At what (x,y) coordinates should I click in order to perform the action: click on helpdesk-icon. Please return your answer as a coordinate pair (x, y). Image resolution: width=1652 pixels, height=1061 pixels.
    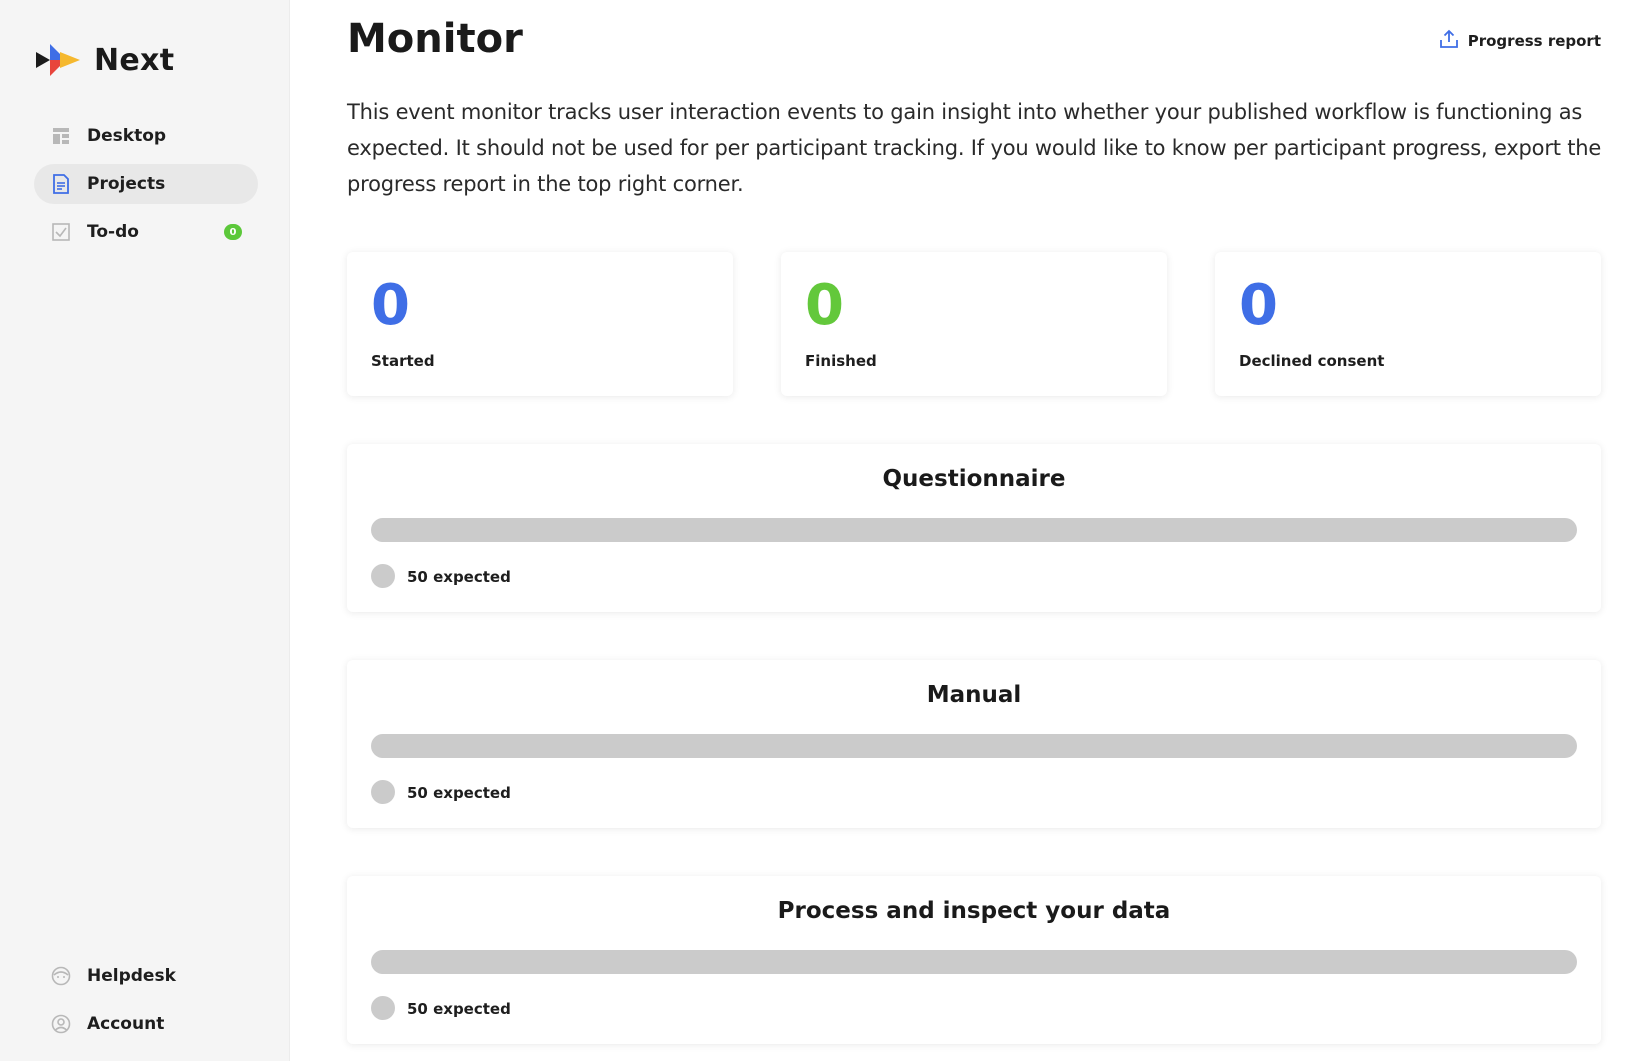
    Looking at the image, I should click on (61, 976).